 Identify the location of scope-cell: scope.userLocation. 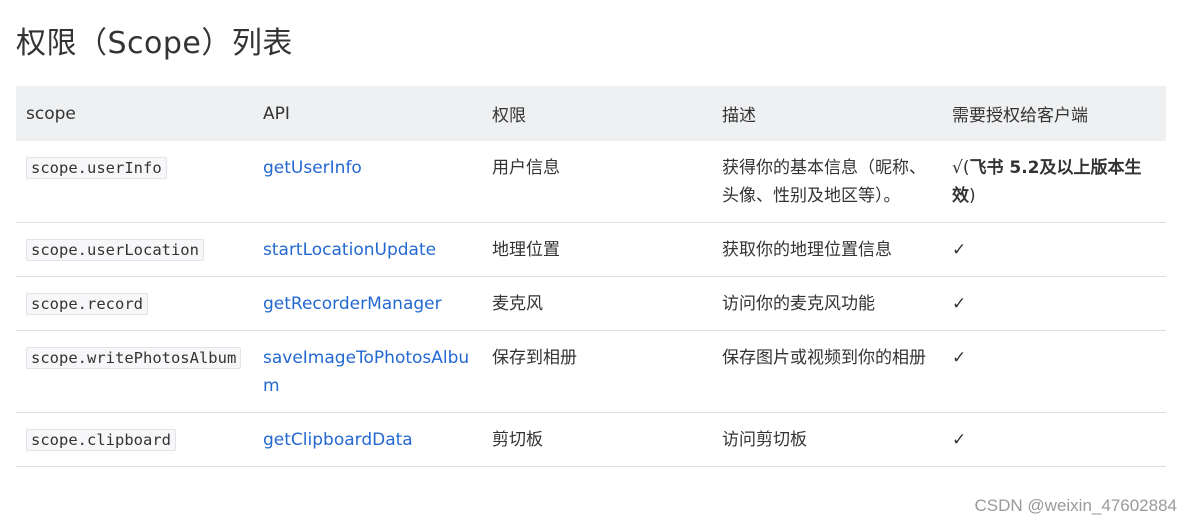
(134, 249).